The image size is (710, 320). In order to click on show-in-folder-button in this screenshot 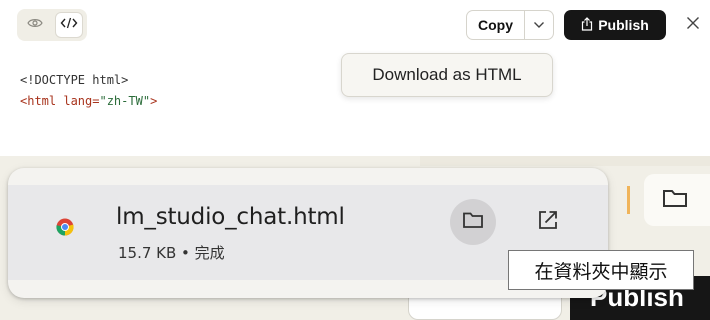, I will do `click(473, 222)`.